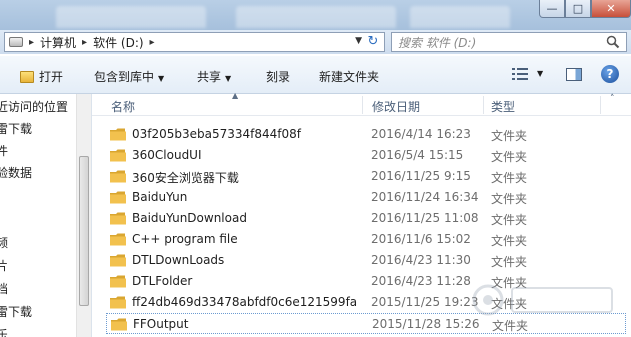 This screenshot has height=337, width=631. Describe the element at coordinates (421, 239) in the screenshot. I see `file-modified-date: 2016/11/6 15:02` at that location.